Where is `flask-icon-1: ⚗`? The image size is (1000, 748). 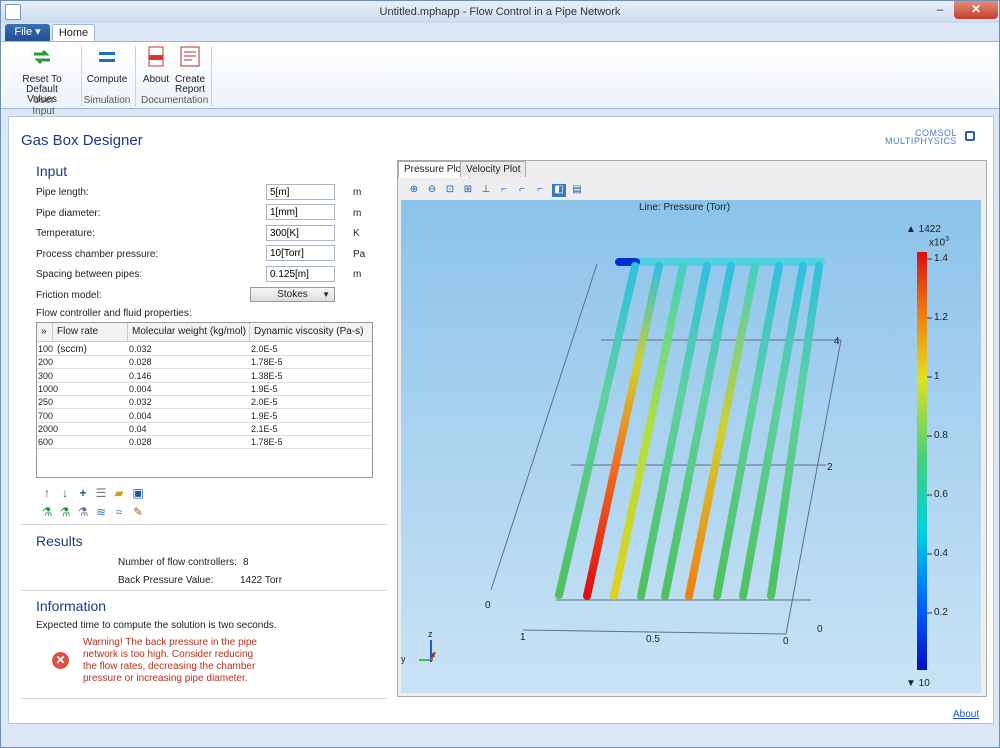
flask-icon-1: ⚗ is located at coordinates (47, 512).